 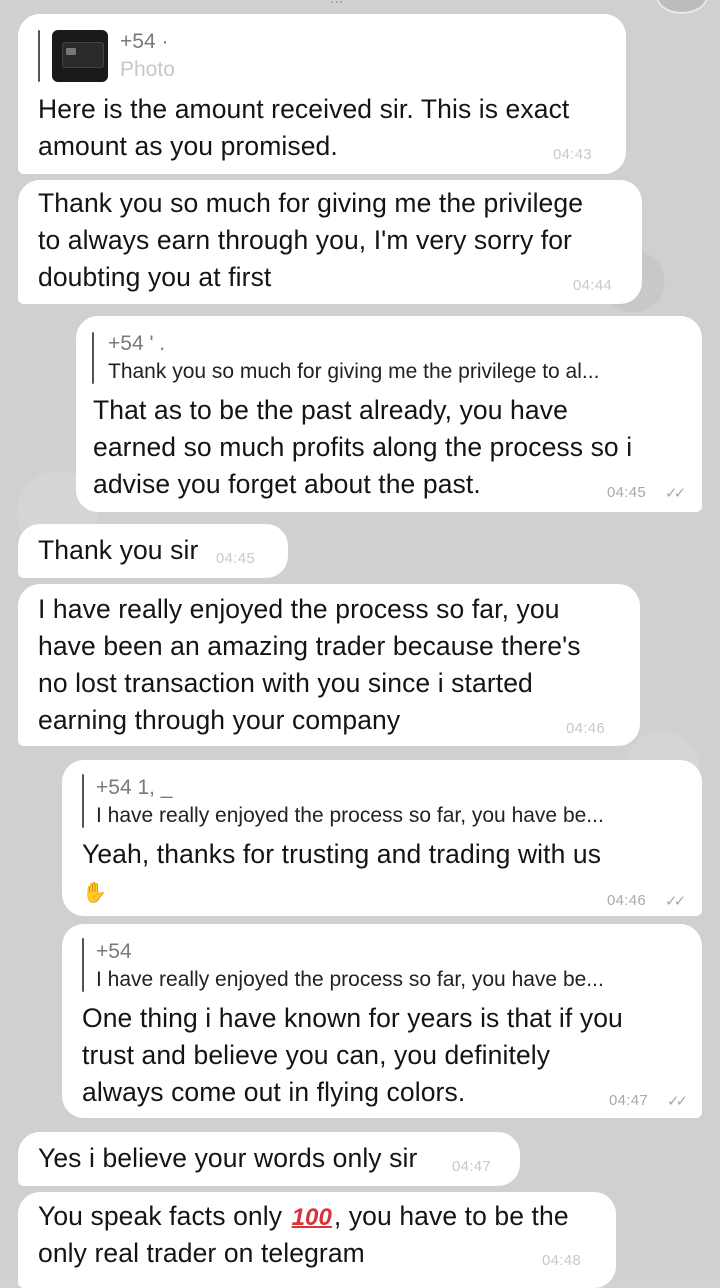 I want to click on reply-sender: +54, so click(x=114, y=951).